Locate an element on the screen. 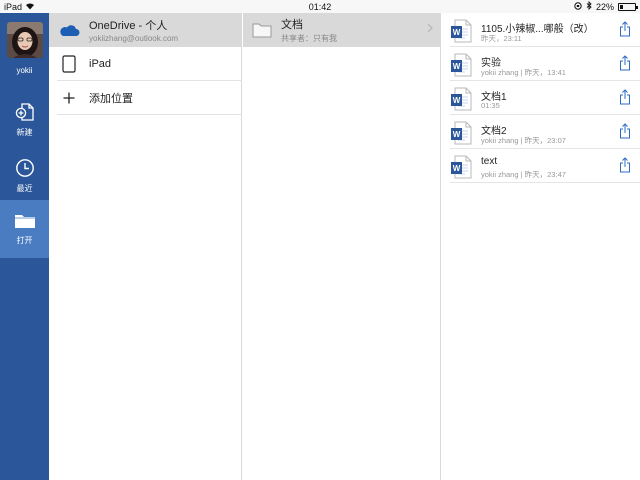 This screenshot has width=640, height=480. nav-recent-label: 最近 is located at coordinates (24, 188).